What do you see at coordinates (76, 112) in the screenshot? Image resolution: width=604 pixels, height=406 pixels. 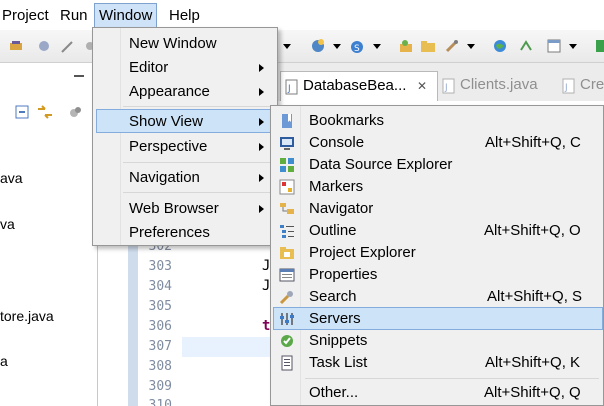 I see `view-menu-icon` at bounding box center [76, 112].